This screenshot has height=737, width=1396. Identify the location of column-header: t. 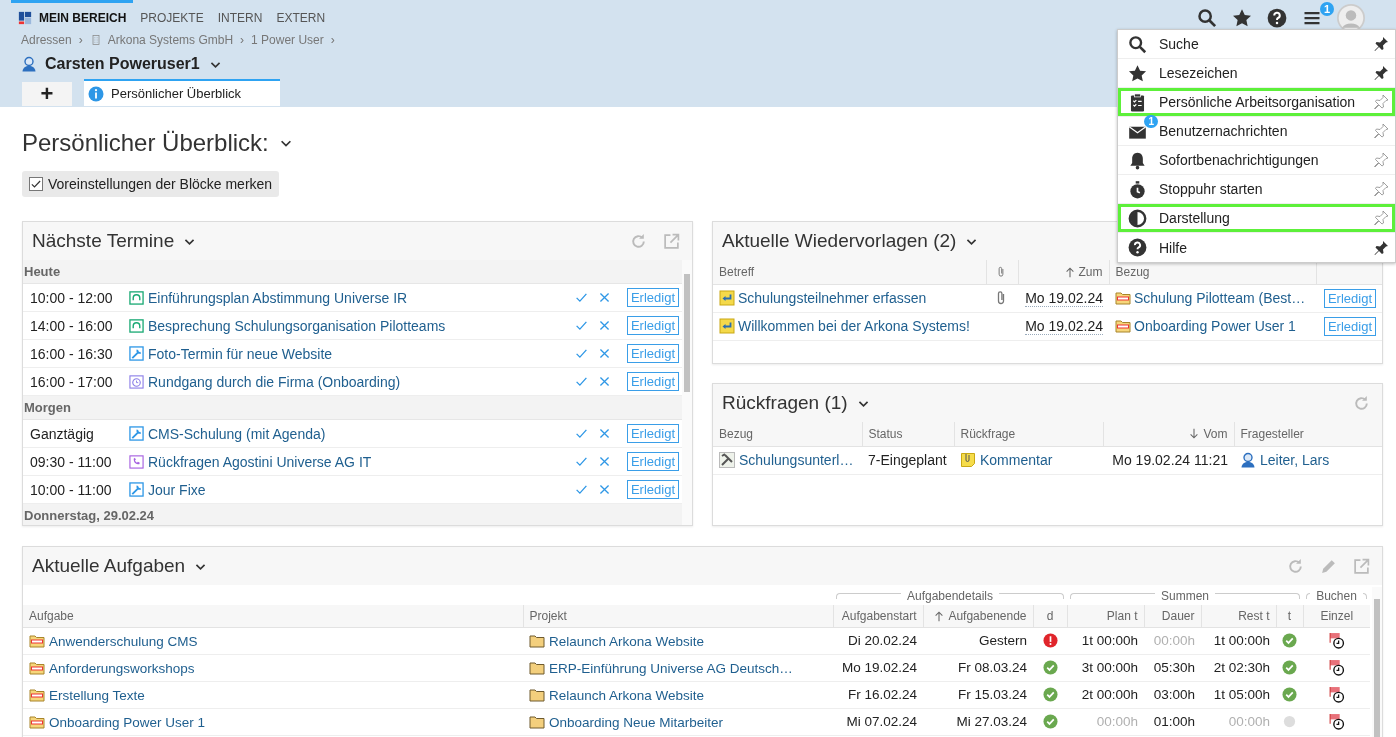
(1289, 615).